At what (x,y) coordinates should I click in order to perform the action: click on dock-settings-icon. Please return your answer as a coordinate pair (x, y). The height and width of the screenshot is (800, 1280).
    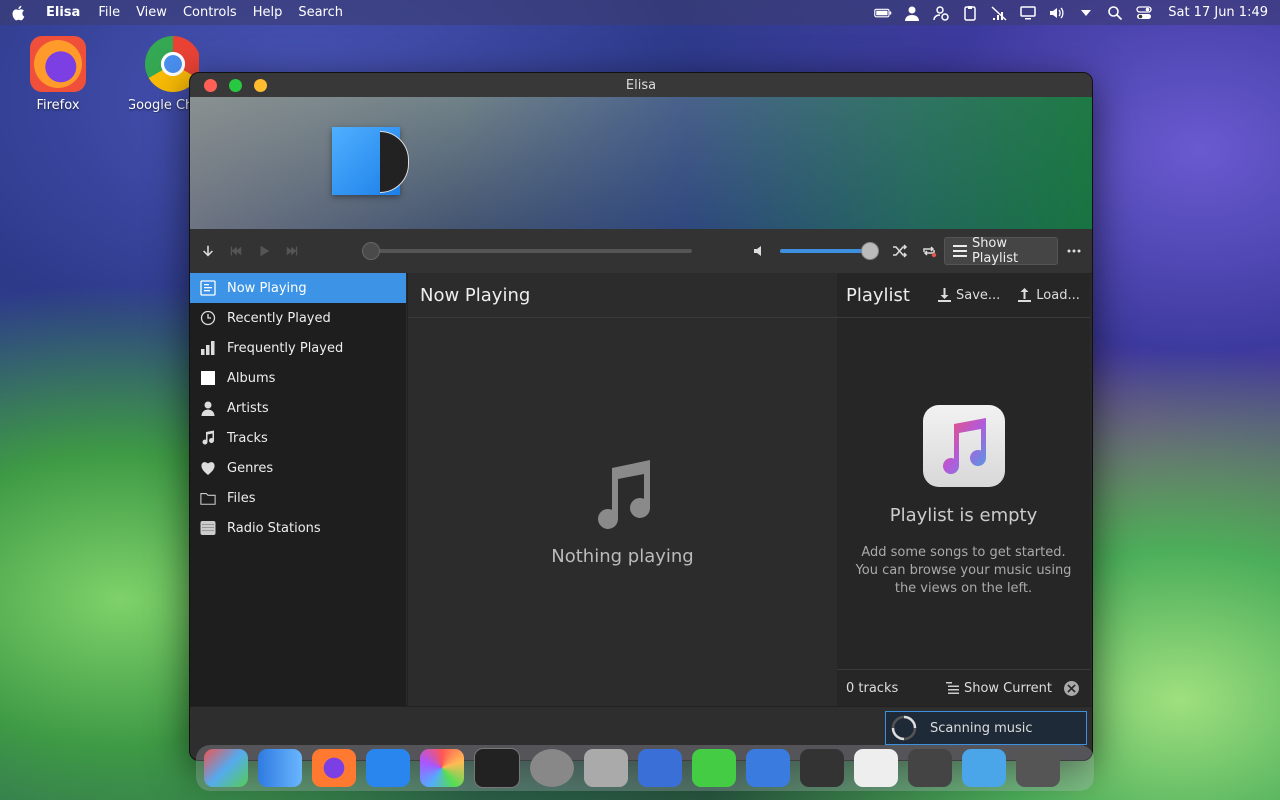
    Looking at the image, I should click on (552, 768).